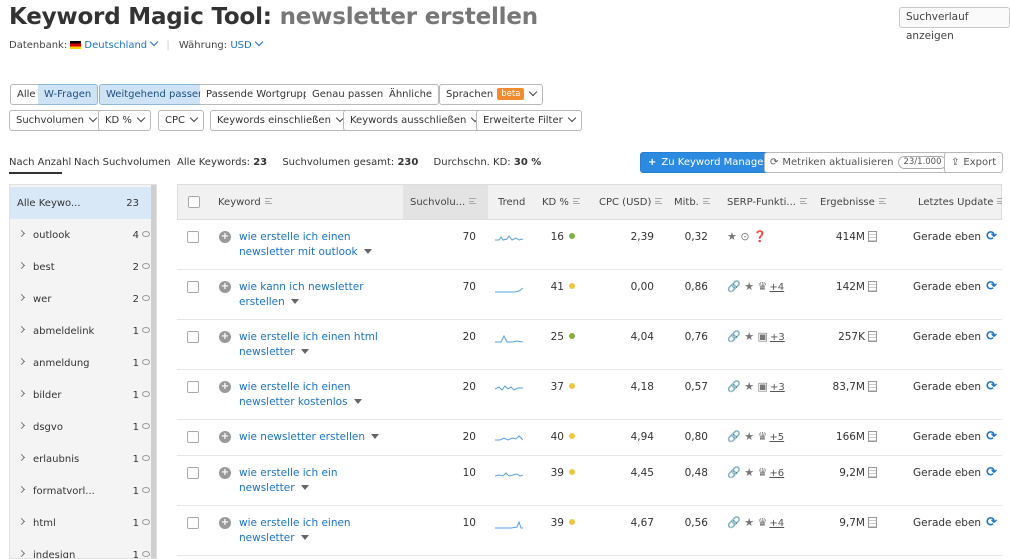 The width and height of the screenshot is (1010, 559). Describe the element at coordinates (842, 237) in the screenshot. I see `results-cell: 414M` at that location.